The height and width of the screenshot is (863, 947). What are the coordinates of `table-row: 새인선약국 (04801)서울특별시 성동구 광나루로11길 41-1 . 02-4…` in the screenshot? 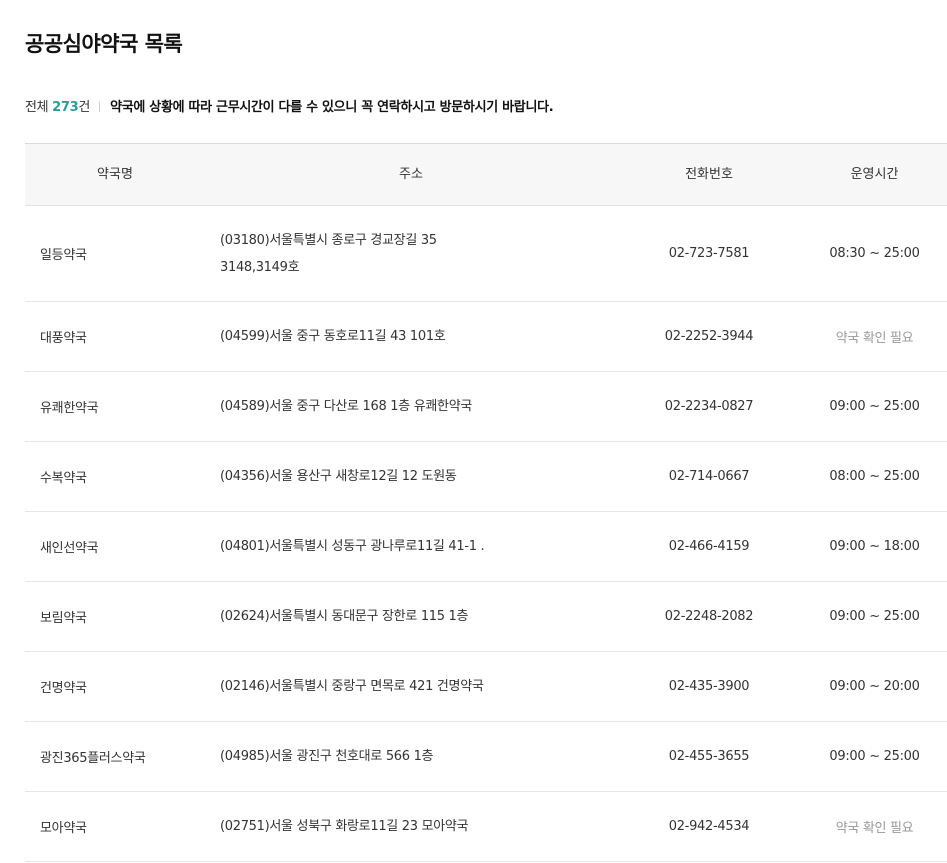 It's located at (486, 547).